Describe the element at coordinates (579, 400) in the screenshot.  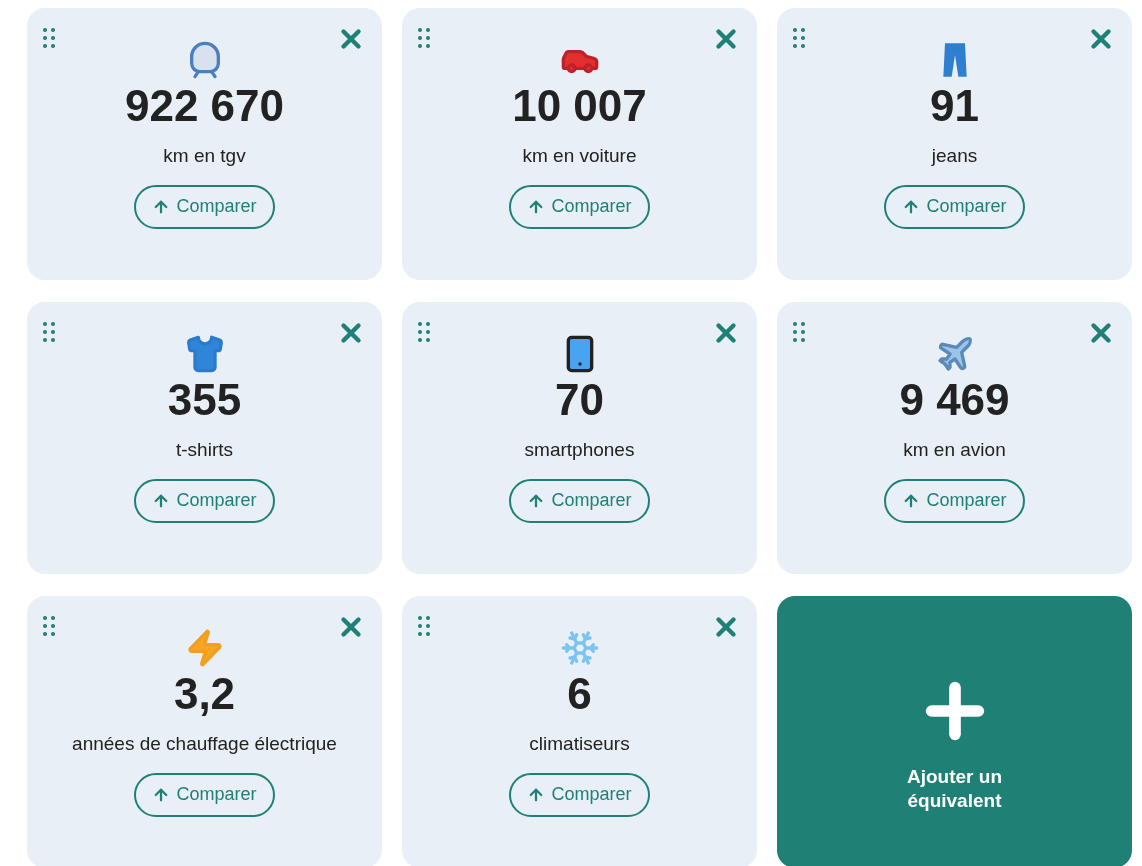
I see `equivalent-value: 70` at that location.